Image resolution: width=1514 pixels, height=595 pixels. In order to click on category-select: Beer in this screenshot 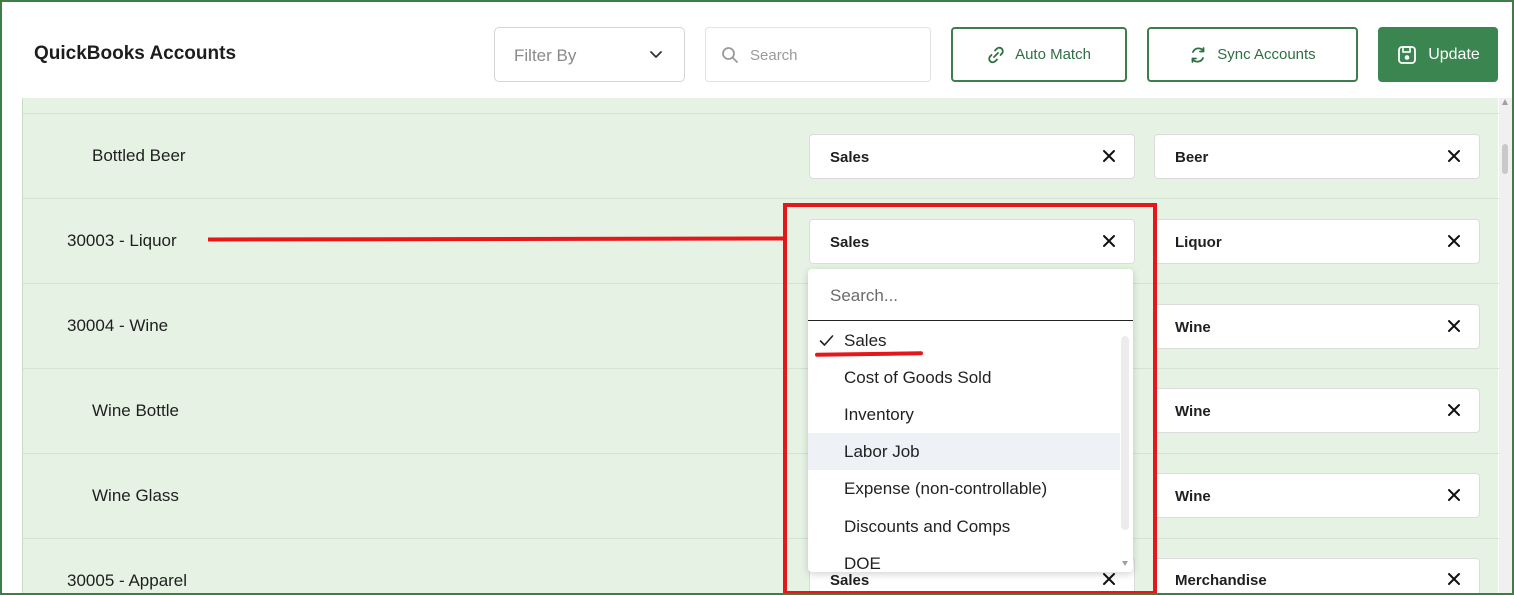, I will do `click(1317, 156)`.